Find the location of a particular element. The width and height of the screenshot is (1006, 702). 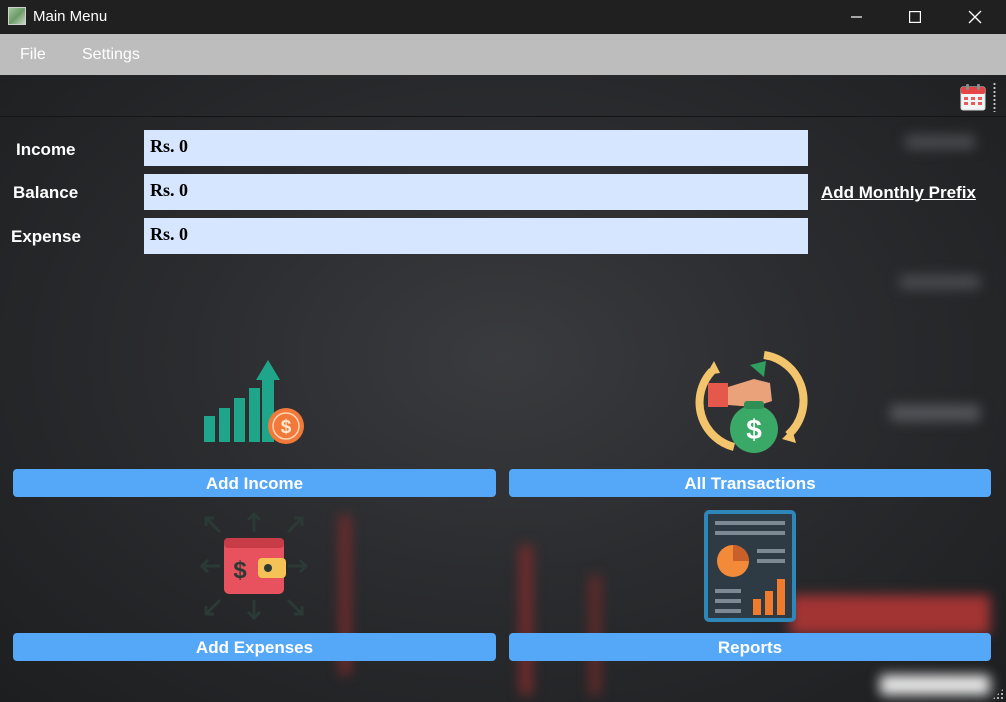

calendar-icon is located at coordinates (973, 97).